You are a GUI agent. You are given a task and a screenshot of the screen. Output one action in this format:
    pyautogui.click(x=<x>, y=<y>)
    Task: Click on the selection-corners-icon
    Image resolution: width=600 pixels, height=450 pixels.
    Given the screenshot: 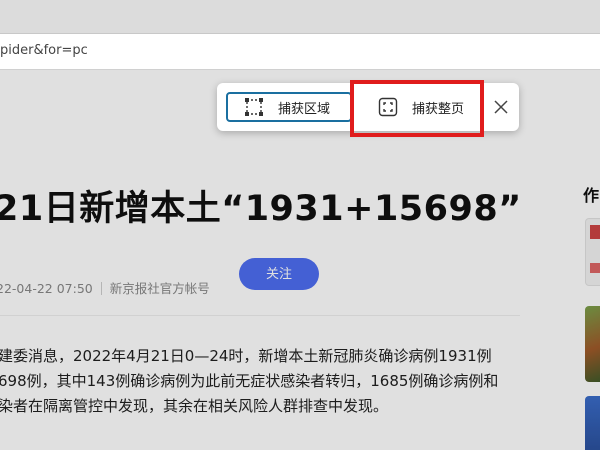 What is the action you would take?
    pyautogui.click(x=254, y=107)
    